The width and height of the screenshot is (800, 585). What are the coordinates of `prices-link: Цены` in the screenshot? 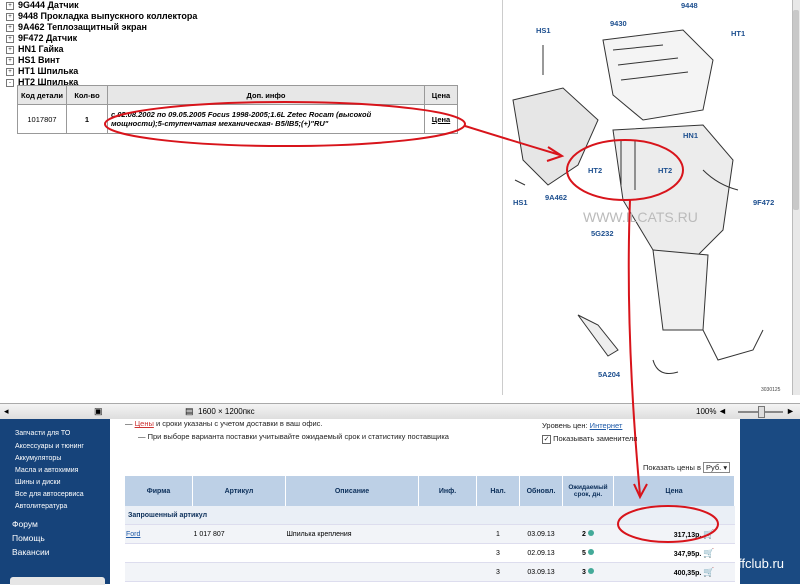 It's located at (144, 423).